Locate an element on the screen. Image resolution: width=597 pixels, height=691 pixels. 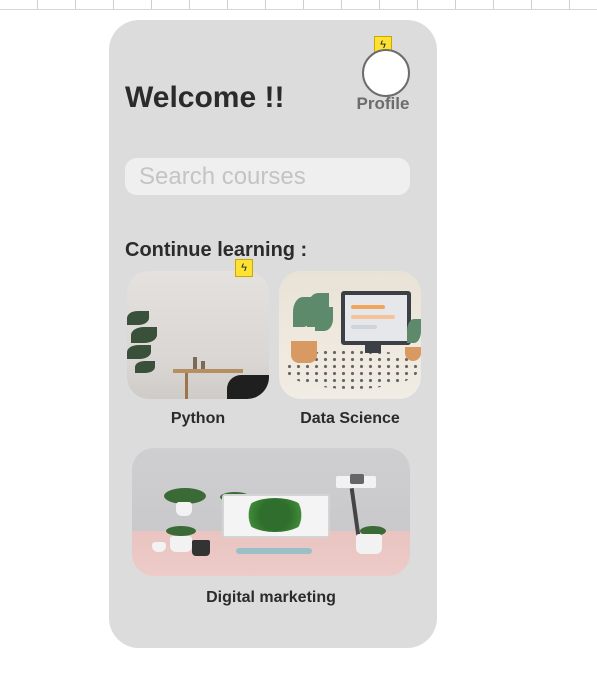
continue-learning-title: Continue learning : is located at coordinates (216, 250).